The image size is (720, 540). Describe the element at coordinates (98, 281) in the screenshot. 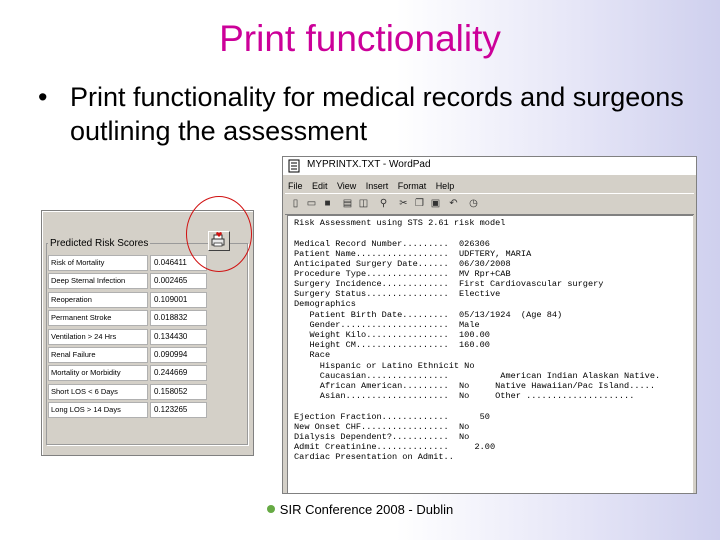

I see `risk-label: Deep Sternal Infection` at that location.